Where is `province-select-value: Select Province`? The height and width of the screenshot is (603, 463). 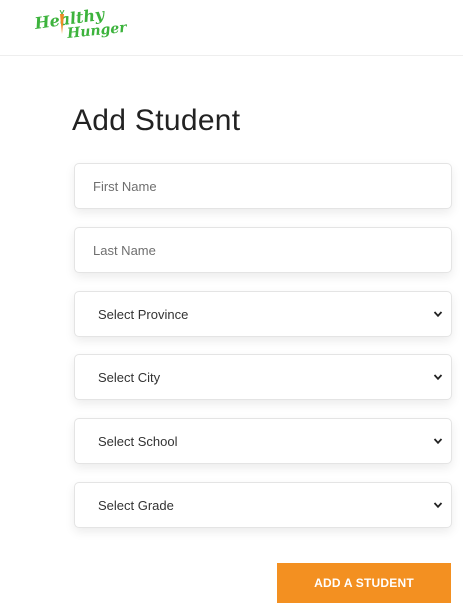 province-select-value: Select Province is located at coordinates (143, 314).